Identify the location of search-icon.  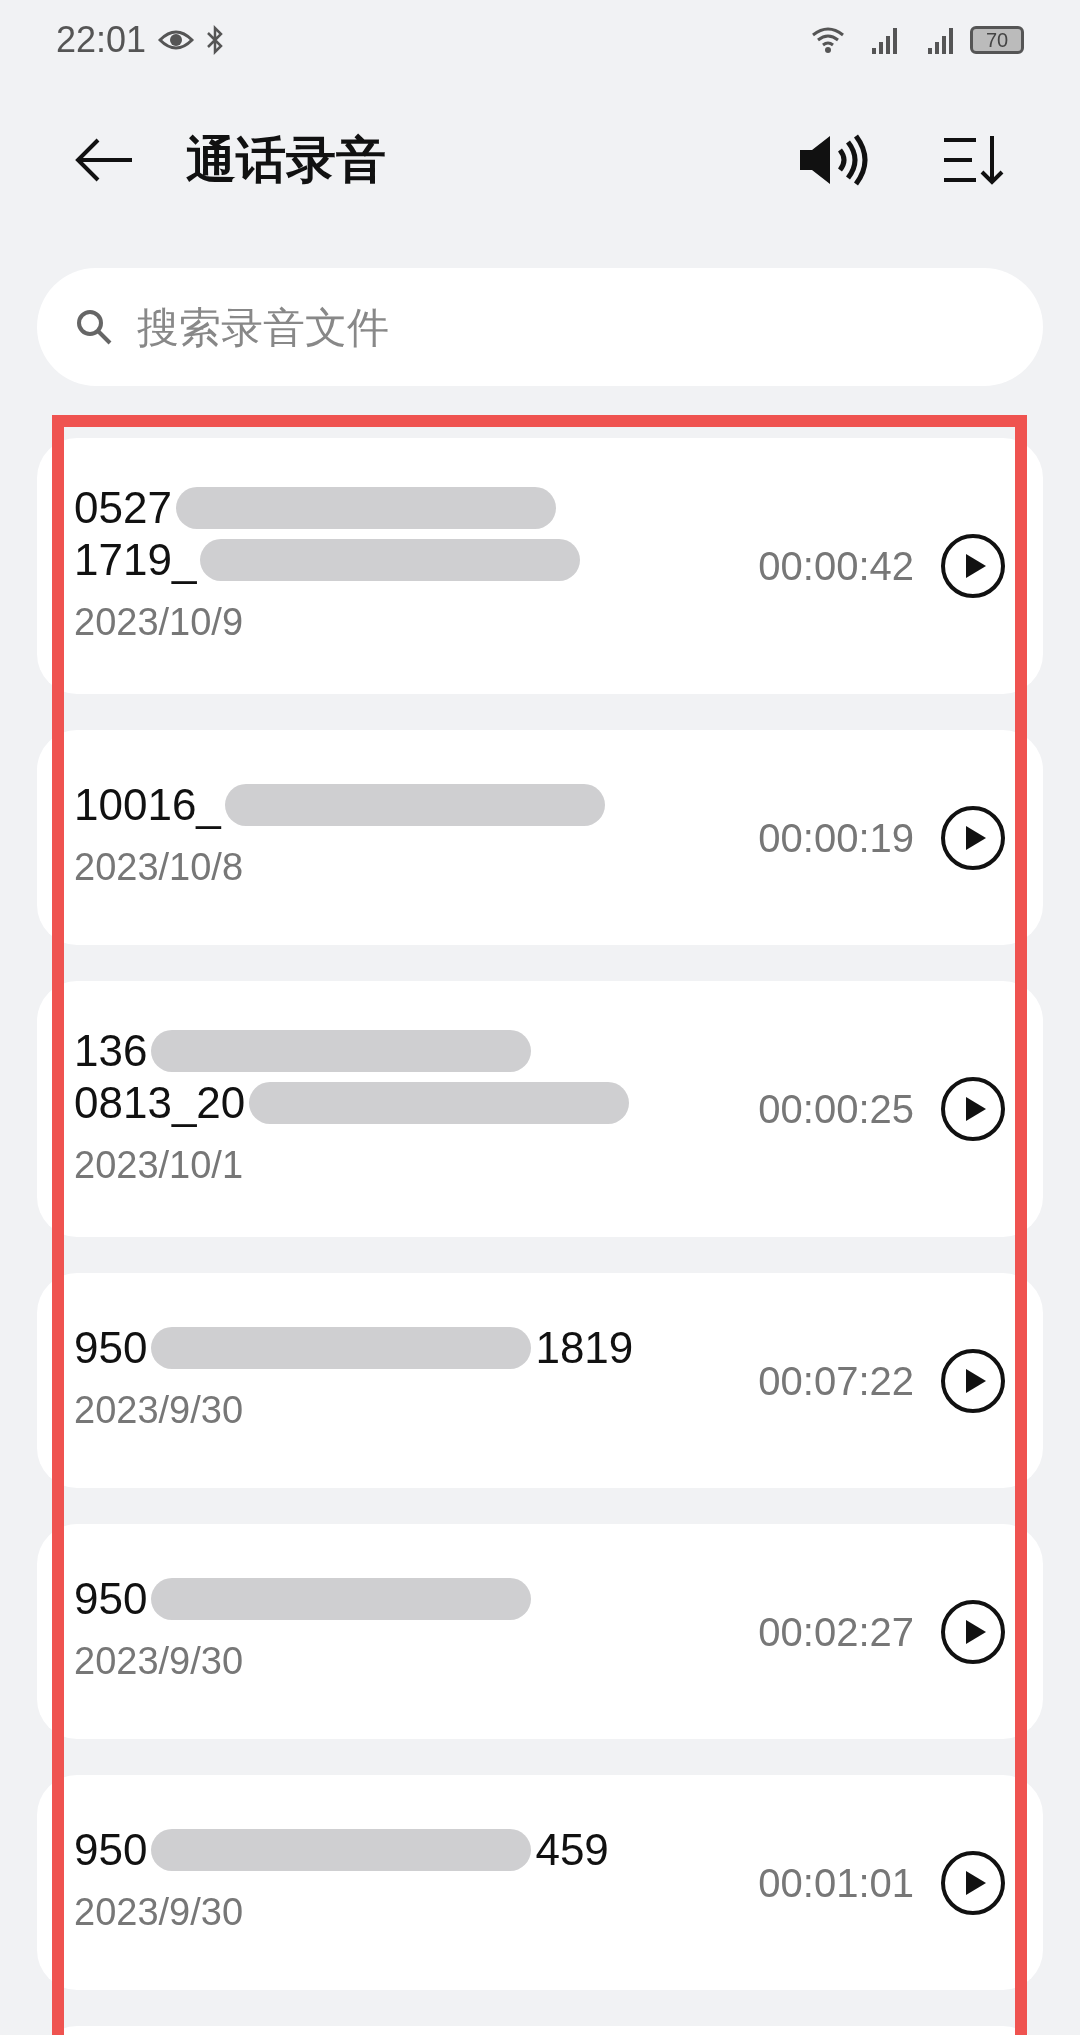
(94, 327).